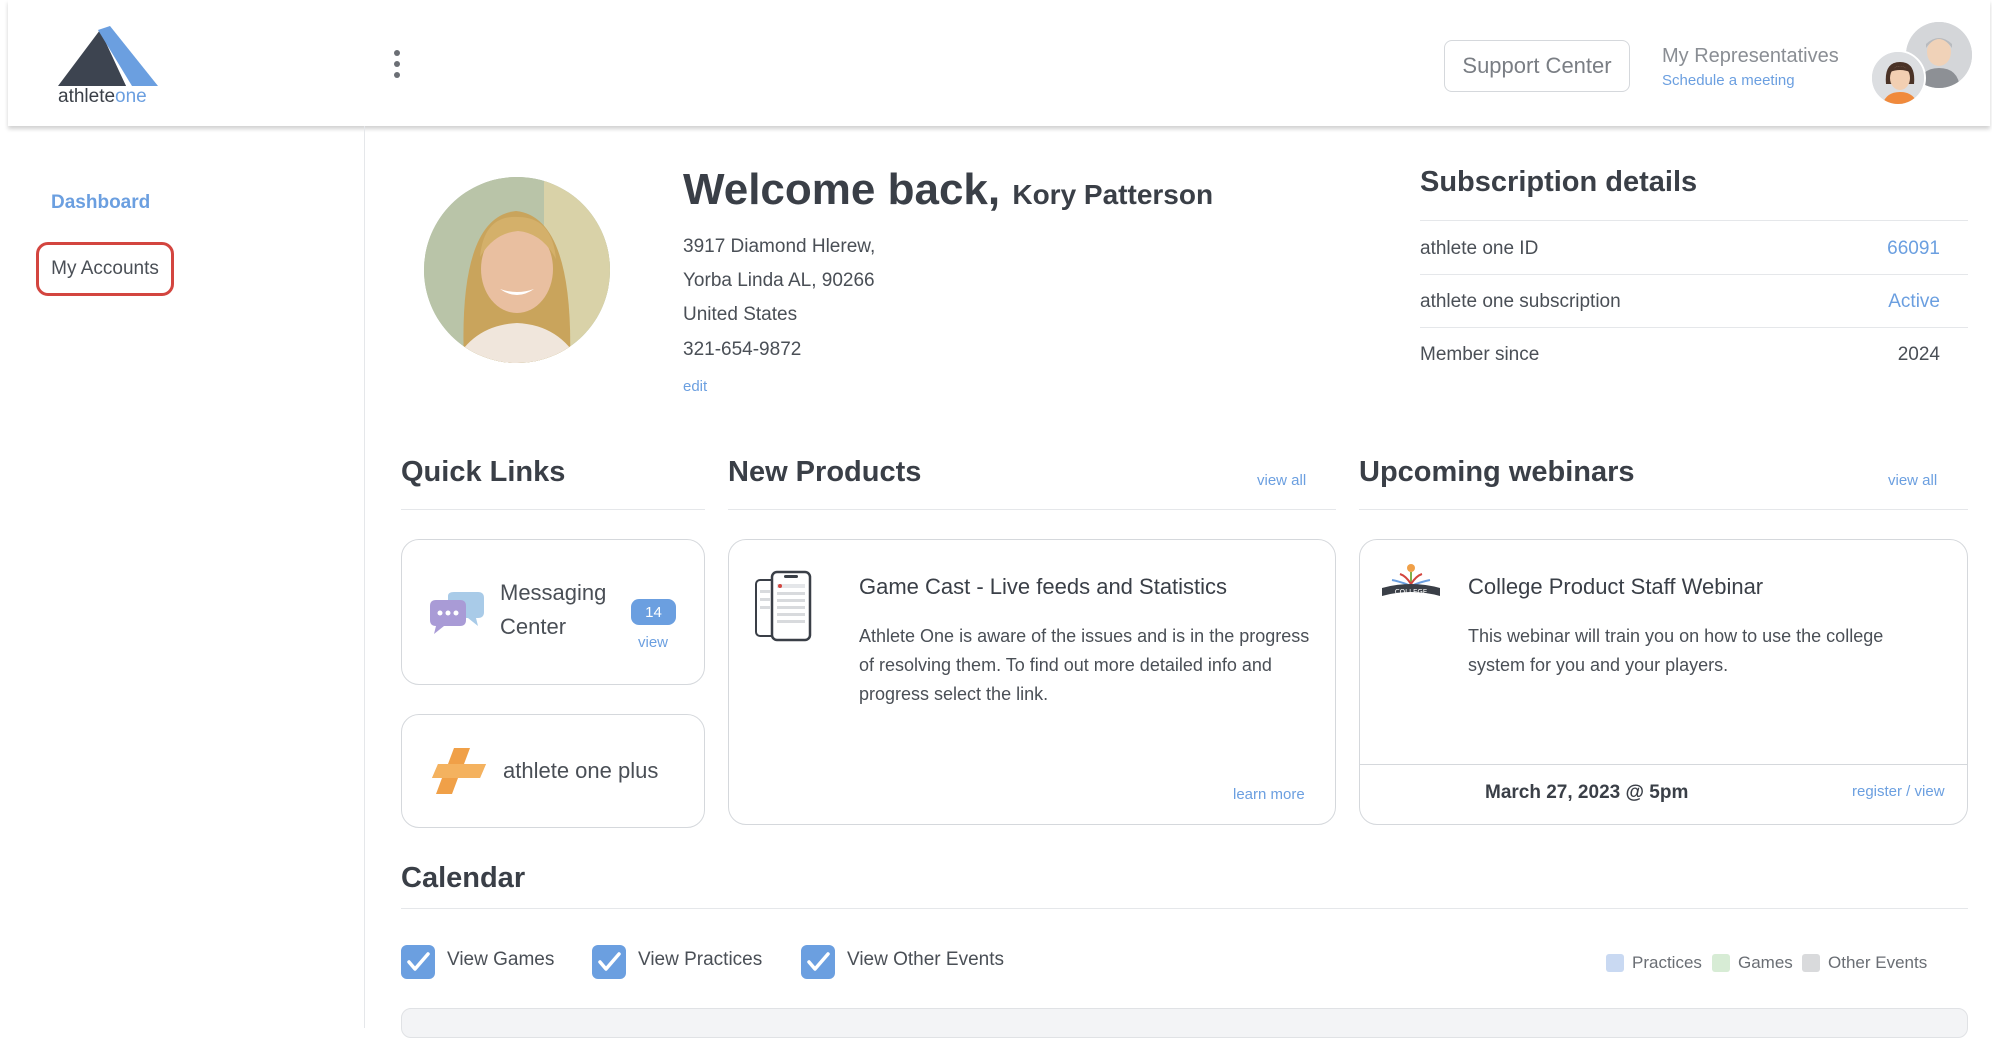 The height and width of the screenshot is (1038, 1992). I want to click on welcome-heading: Welcome back, Kory Patterson, so click(948, 189).